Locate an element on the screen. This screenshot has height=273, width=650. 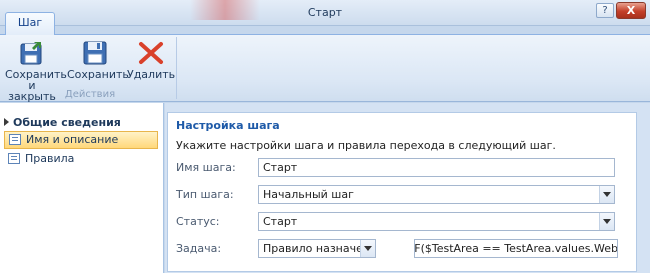
save-icon is located at coordinates (95, 53).